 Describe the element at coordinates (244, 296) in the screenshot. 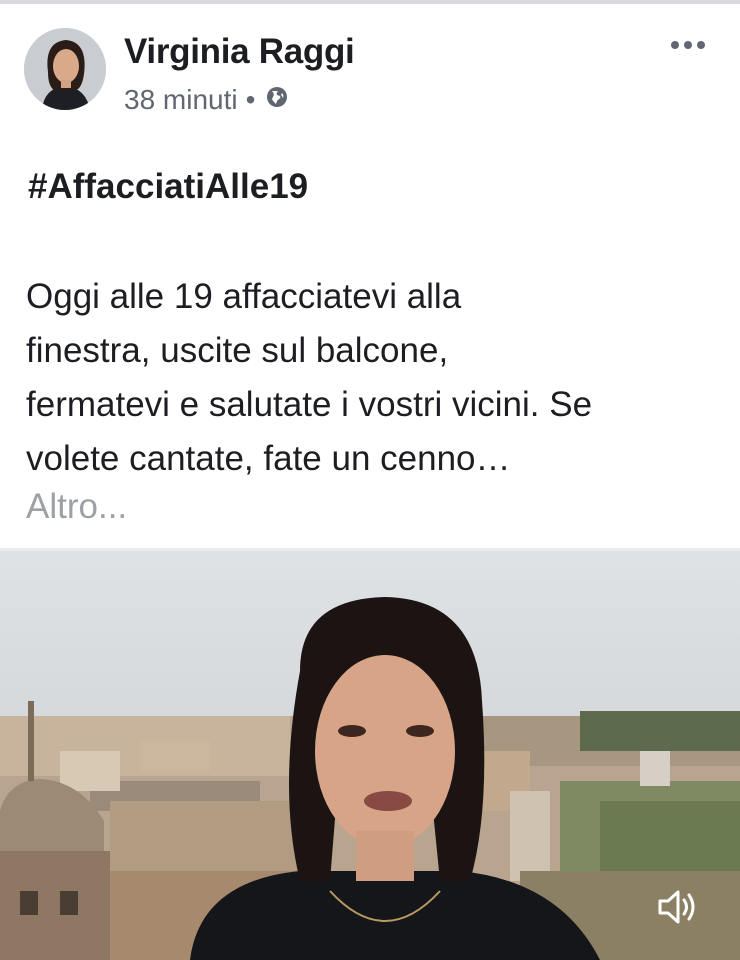

I see `post-text-line: Oggi alle 19 affacciatevi alla` at that location.